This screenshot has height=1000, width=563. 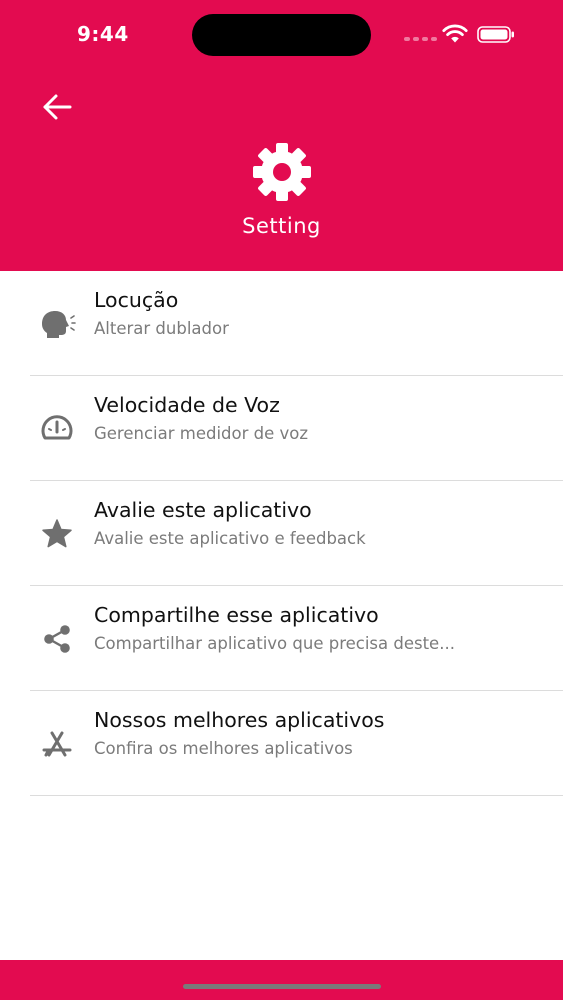 What do you see at coordinates (223, 748) in the screenshot?
I see `setting-subtitle: Confira os melhores aplicativos` at bounding box center [223, 748].